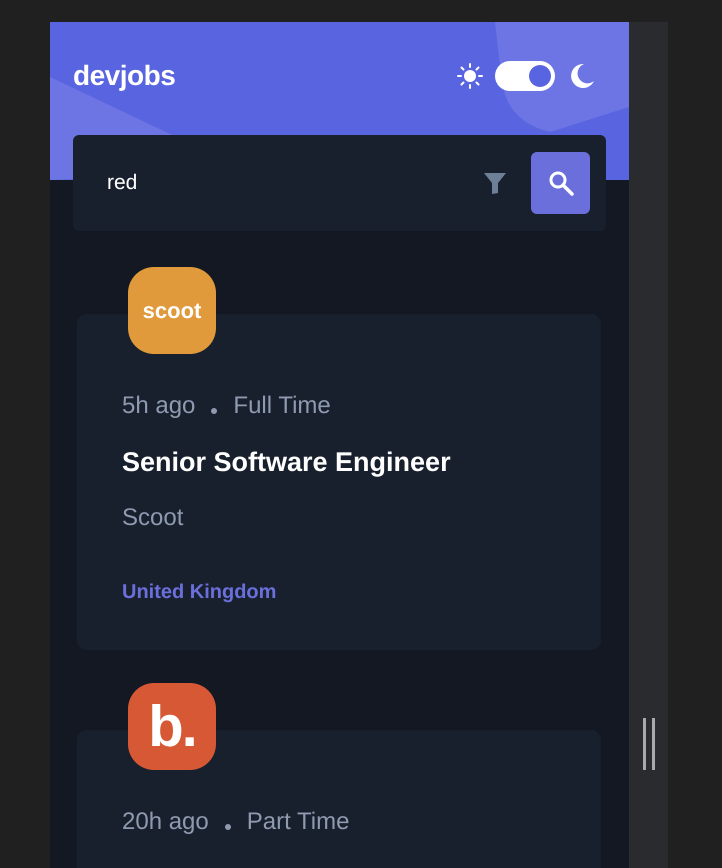 The width and height of the screenshot is (722, 868). I want to click on contract-type: Full Time, so click(282, 406).